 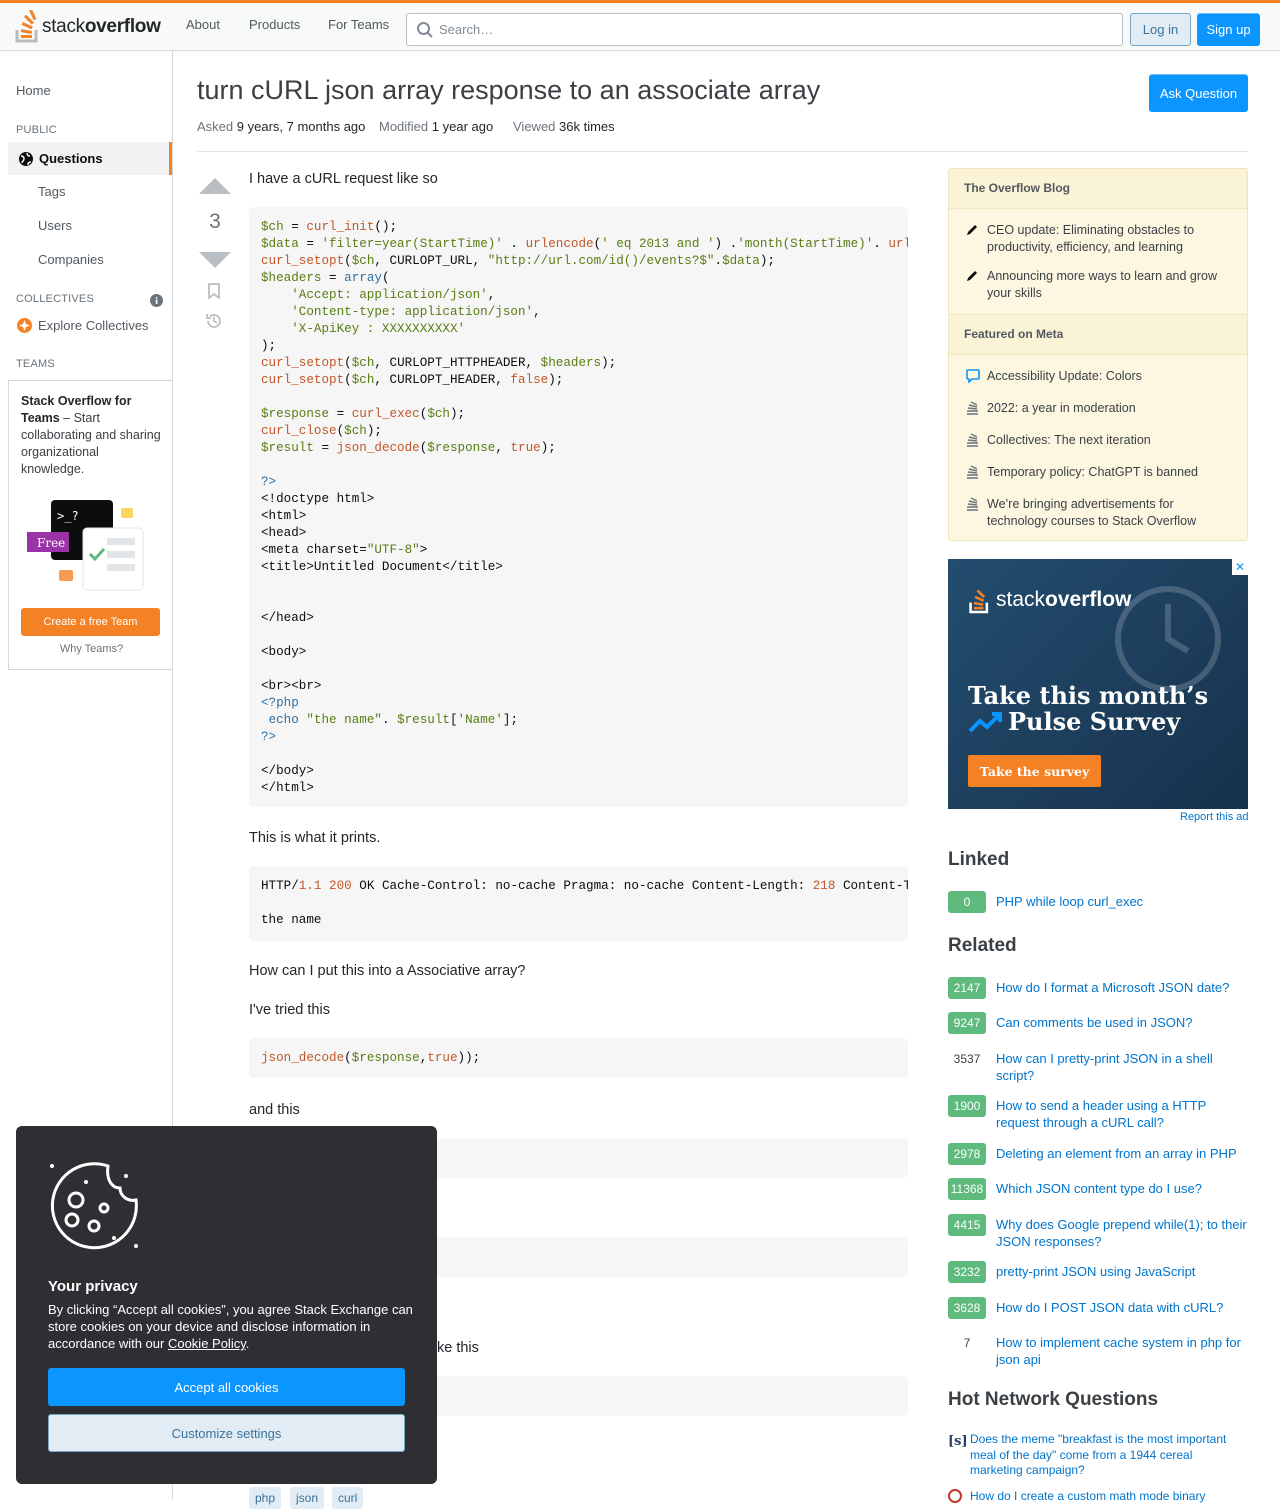 I want to click on divider, so click(x=722, y=151).